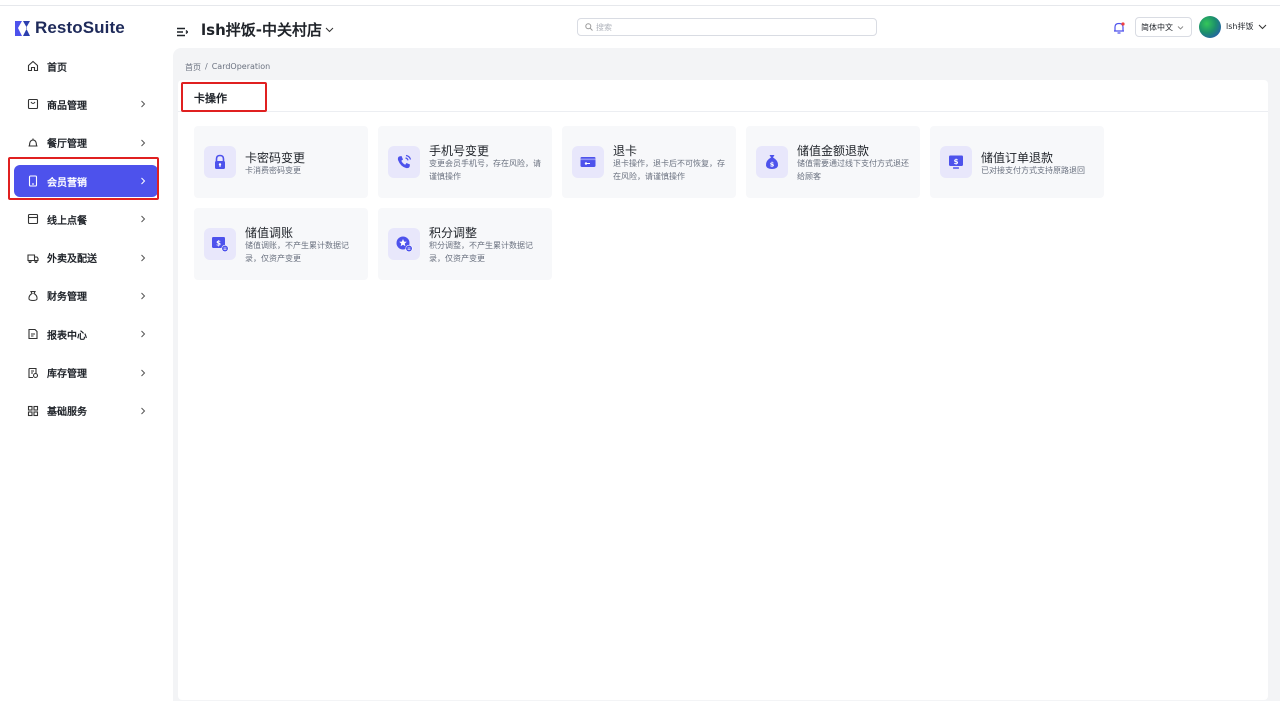 The height and width of the screenshot is (701, 1280). I want to click on operation-title: 退卡, so click(625, 151).